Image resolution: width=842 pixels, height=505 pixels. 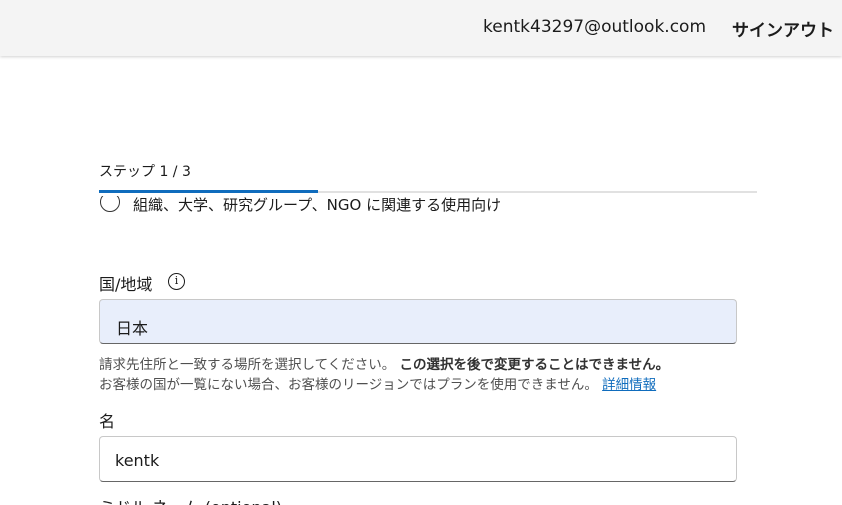 What do you see at coordinates (421, 28) in the screenshot?
I see `top-bar: kentk43297@outlook.com サインアウト` at bounding box center [421, 28].